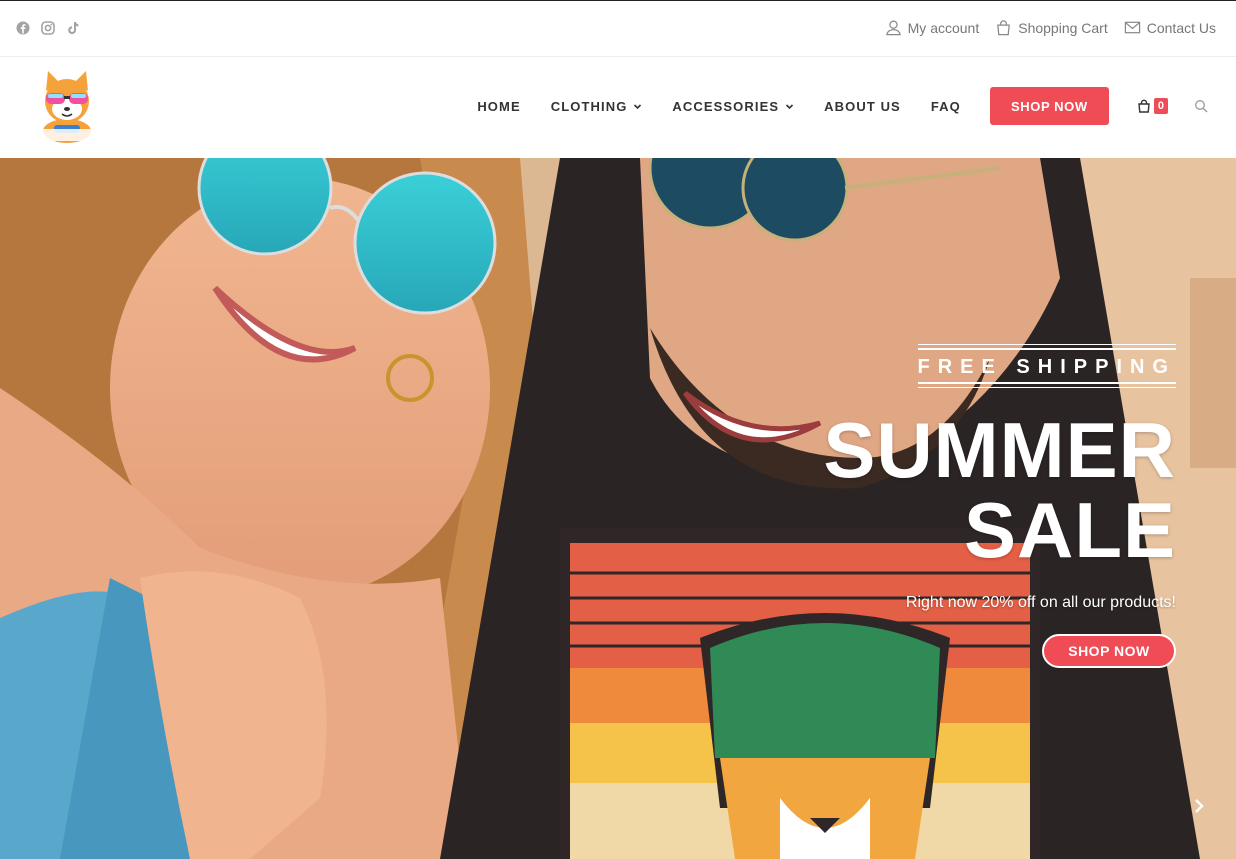 The width and height of the screenshot is (1236, 859). Describe the element at coordinates (618, 28) in the screenshot. I see `top-bar: My account Shopping Cart Contact Us` at that location.